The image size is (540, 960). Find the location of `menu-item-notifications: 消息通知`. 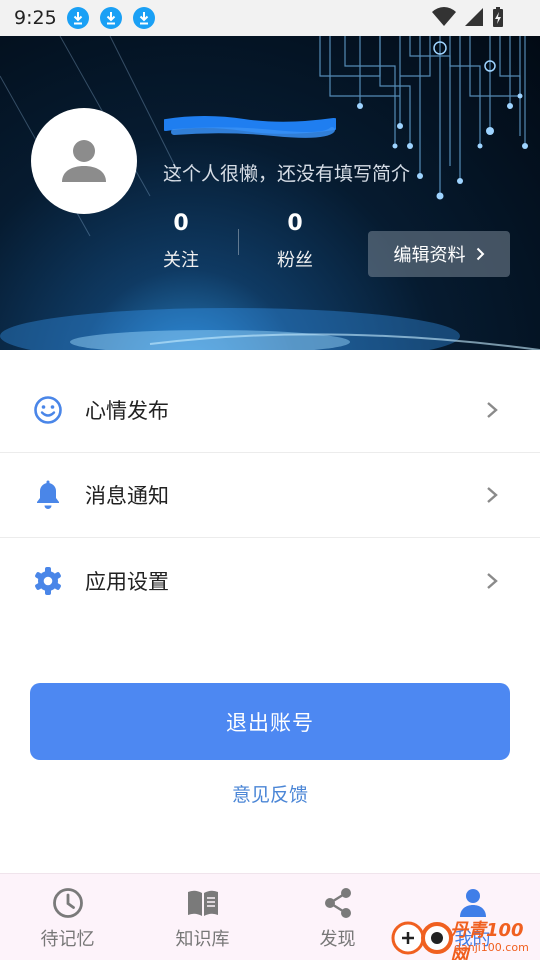

menu-item-notifications: 消息通知 is located at coordinates (270, 495).